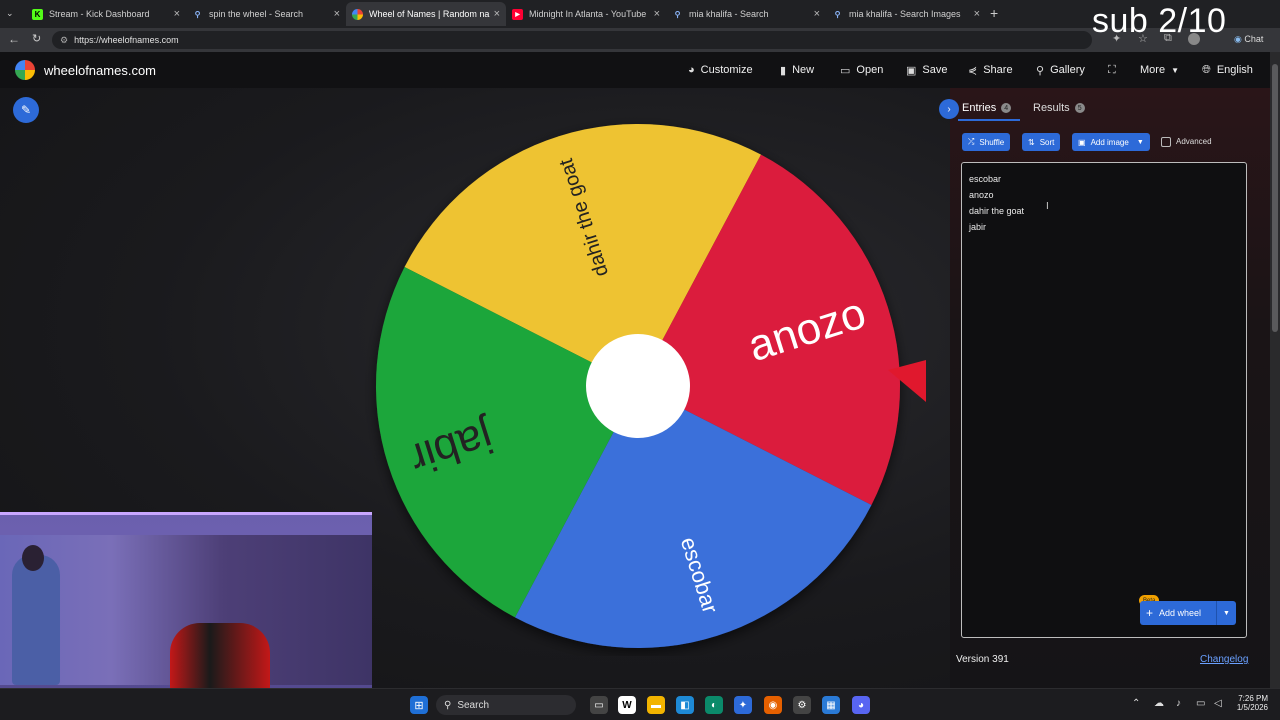 The image size is (1280, 720). Describe the element at coordinates (1082, 142) in the screenshot. I see `image-icon: ▣` at that location.